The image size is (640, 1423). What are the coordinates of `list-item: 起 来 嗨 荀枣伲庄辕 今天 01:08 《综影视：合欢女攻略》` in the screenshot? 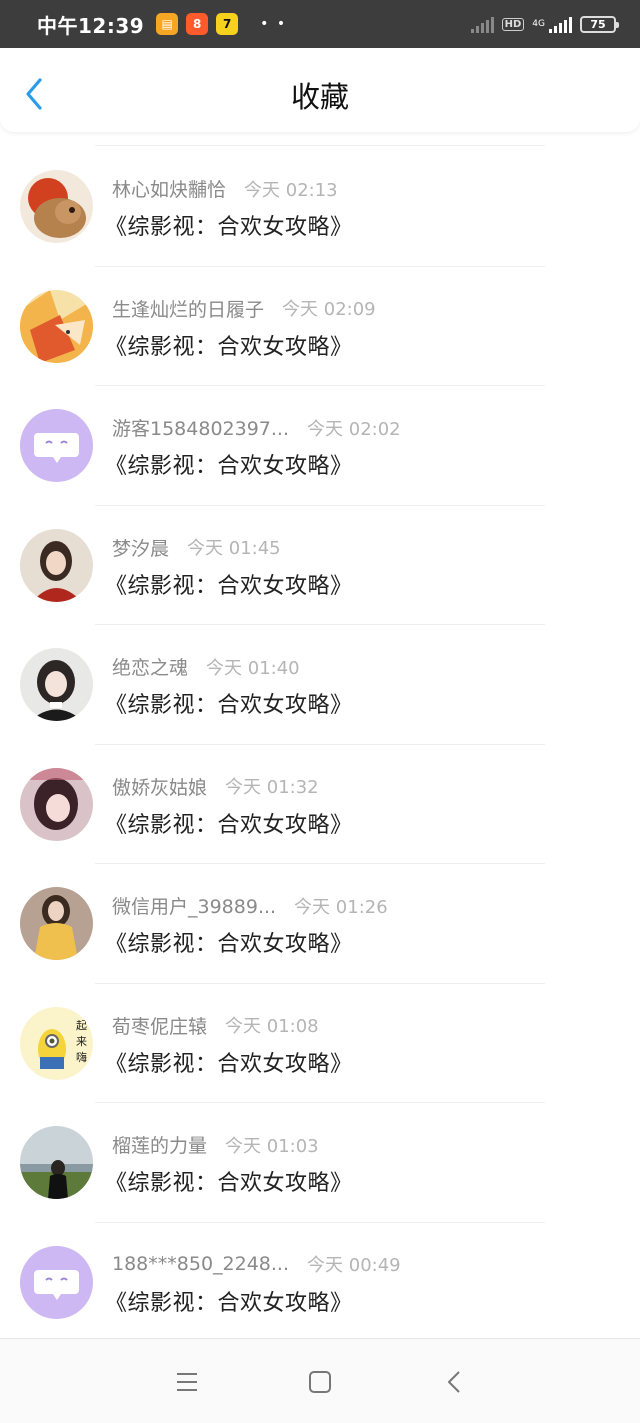 It's located at (320, 1043).